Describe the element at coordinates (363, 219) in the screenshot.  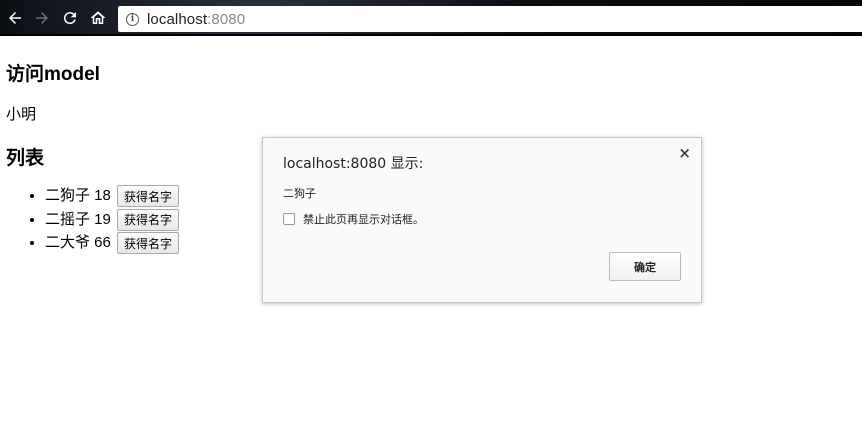
I see `suppress-dialogs-label: 禁止此页再显示对话框。` at that location.